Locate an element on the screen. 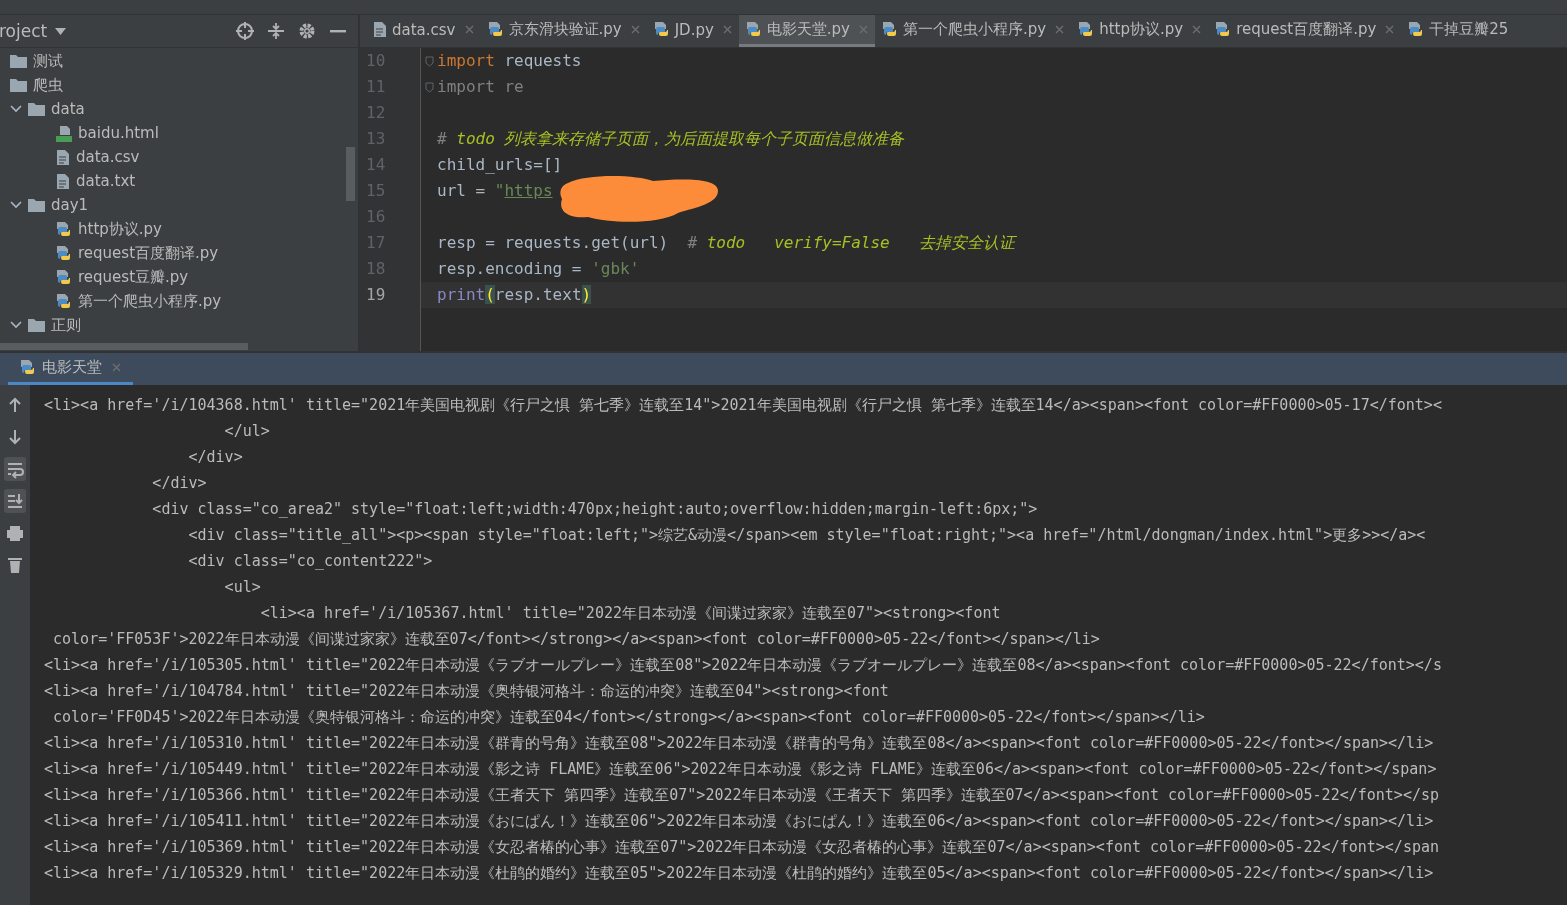 The width and height of the screenshot is (1567, 905). console-line: <li><a href='/i/105449.html' title="2022年日本动漫《影之诗 FLAME》连载至06">2022年日本动漫《影之诗 FLAME》连载至06</a><span><font color=#FF0000>05-22</font></span> is located at coordinates (740, 769).